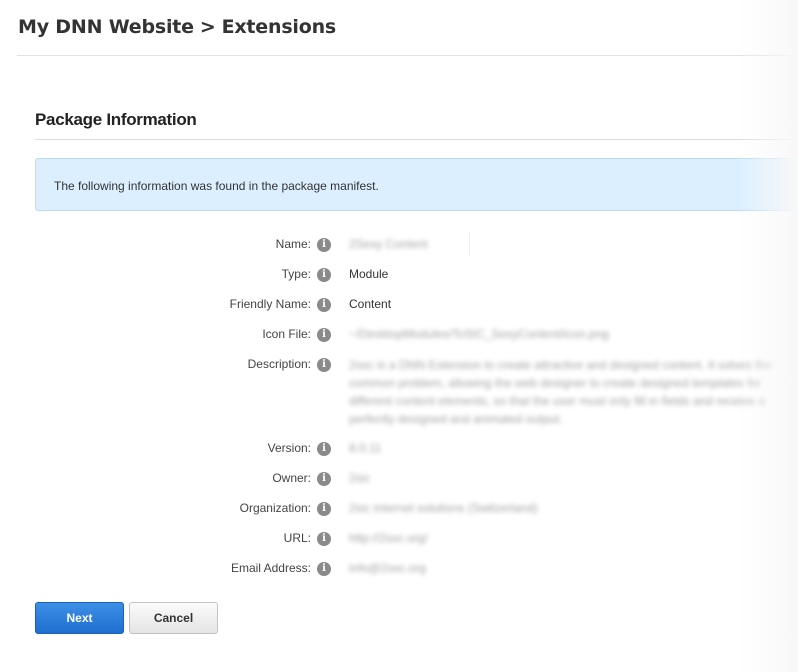 Image resolution: width=798 pixels, height=672 pixels. I want to click on breadcrumb-site: My DNN Website, so click(106, 27).